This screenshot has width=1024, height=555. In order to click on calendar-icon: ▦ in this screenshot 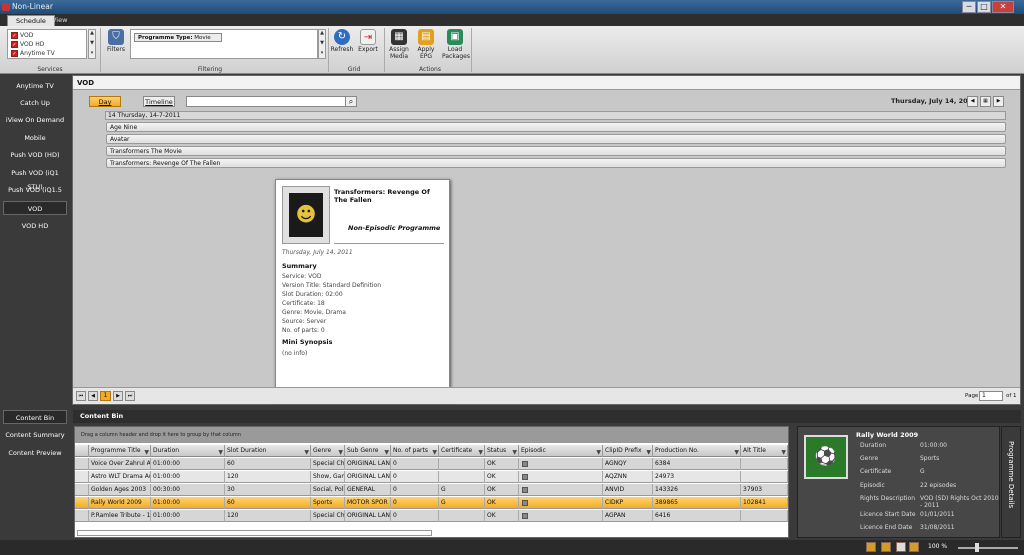, I will do `click(985, 101)`.